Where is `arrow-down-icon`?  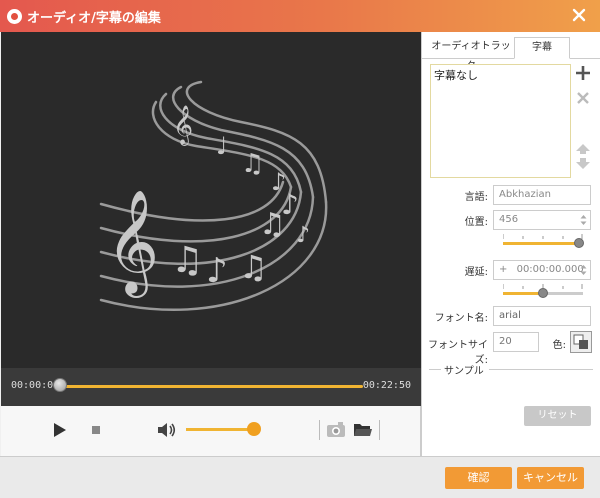
arrow-down-icon is located at coordinates (583, 164).